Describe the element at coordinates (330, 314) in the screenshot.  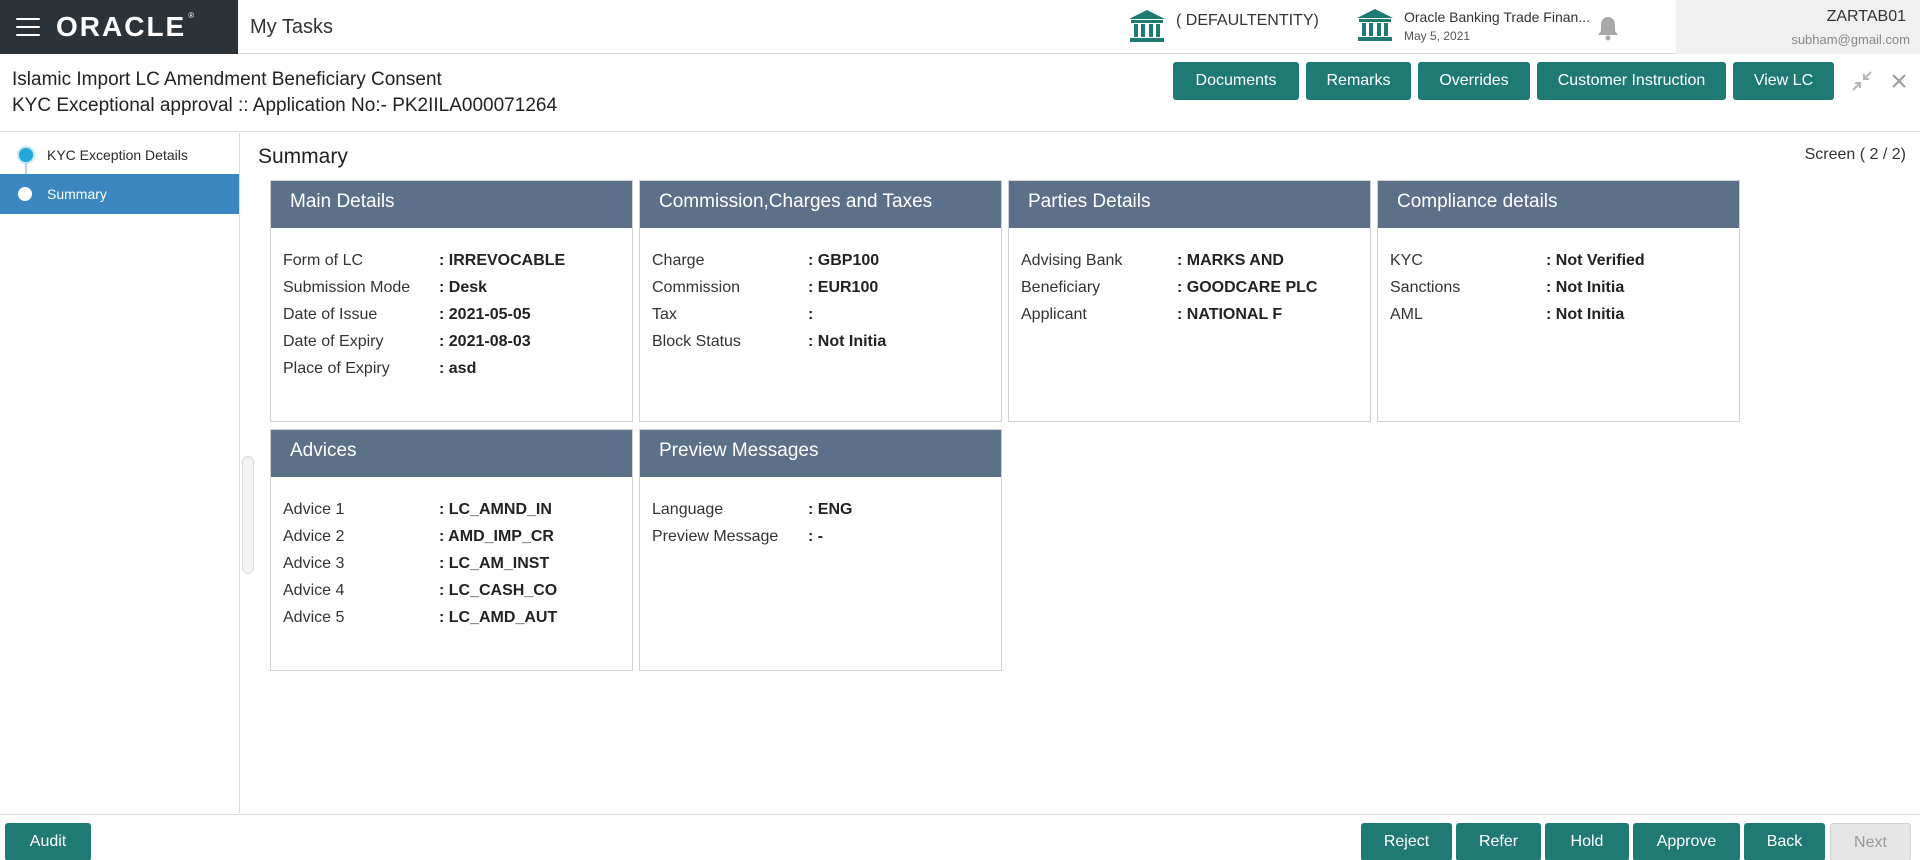
I see `field-label: Date of Issue` at that location.